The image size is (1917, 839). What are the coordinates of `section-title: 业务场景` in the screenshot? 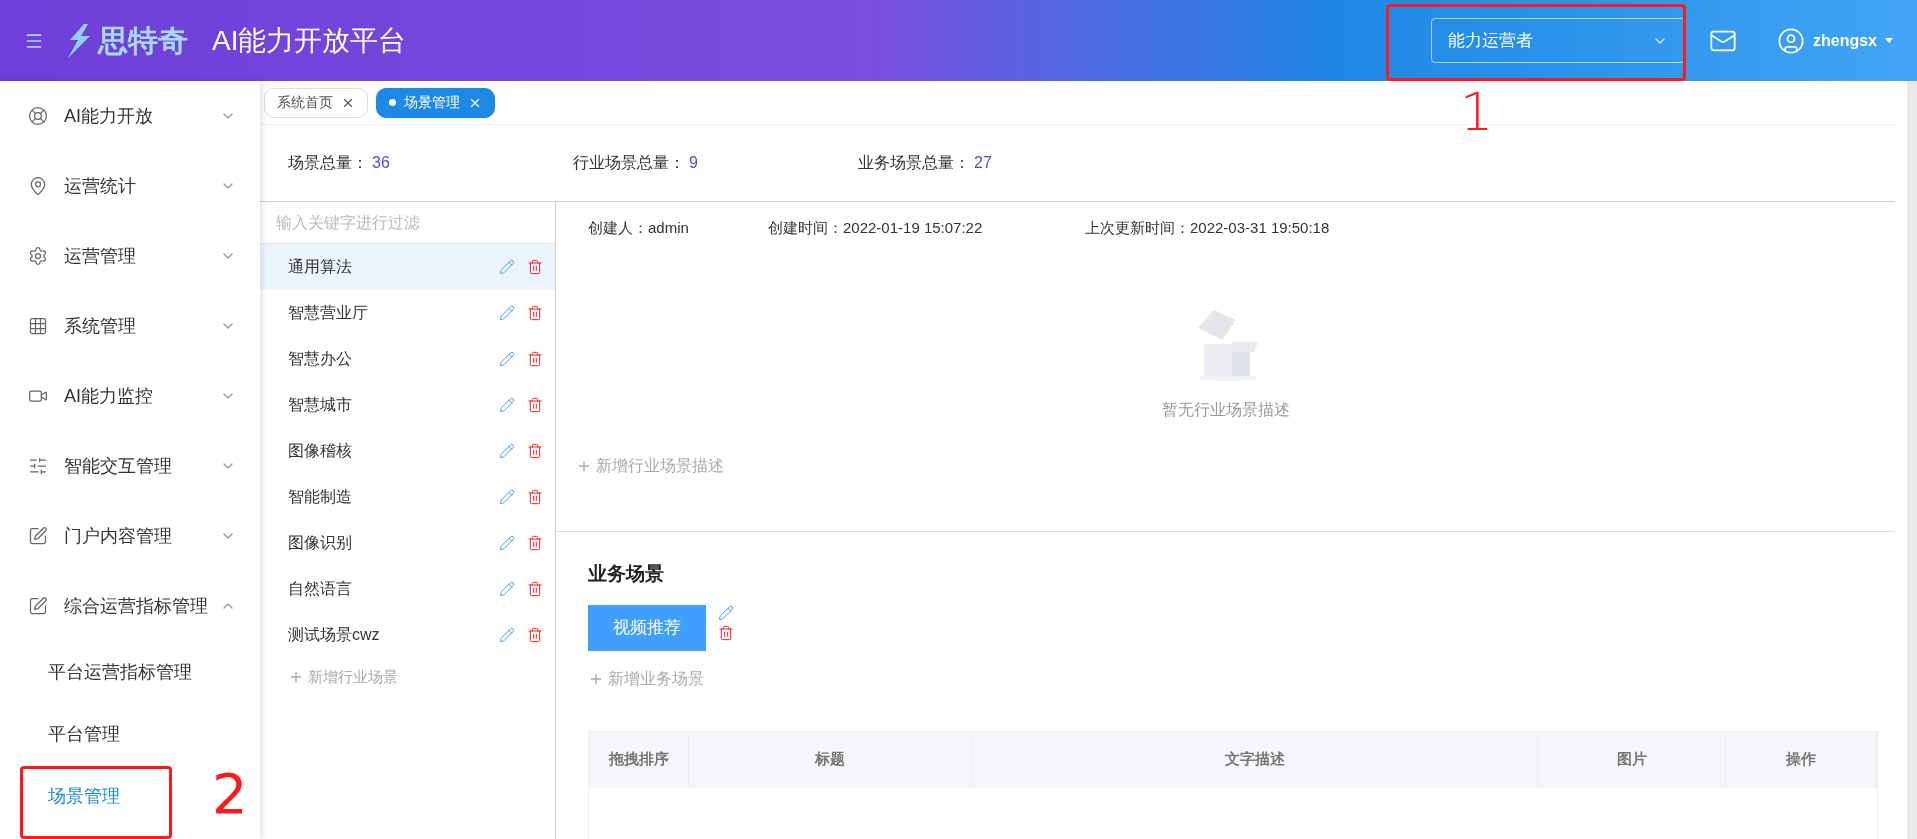 It's located at (626, 574).